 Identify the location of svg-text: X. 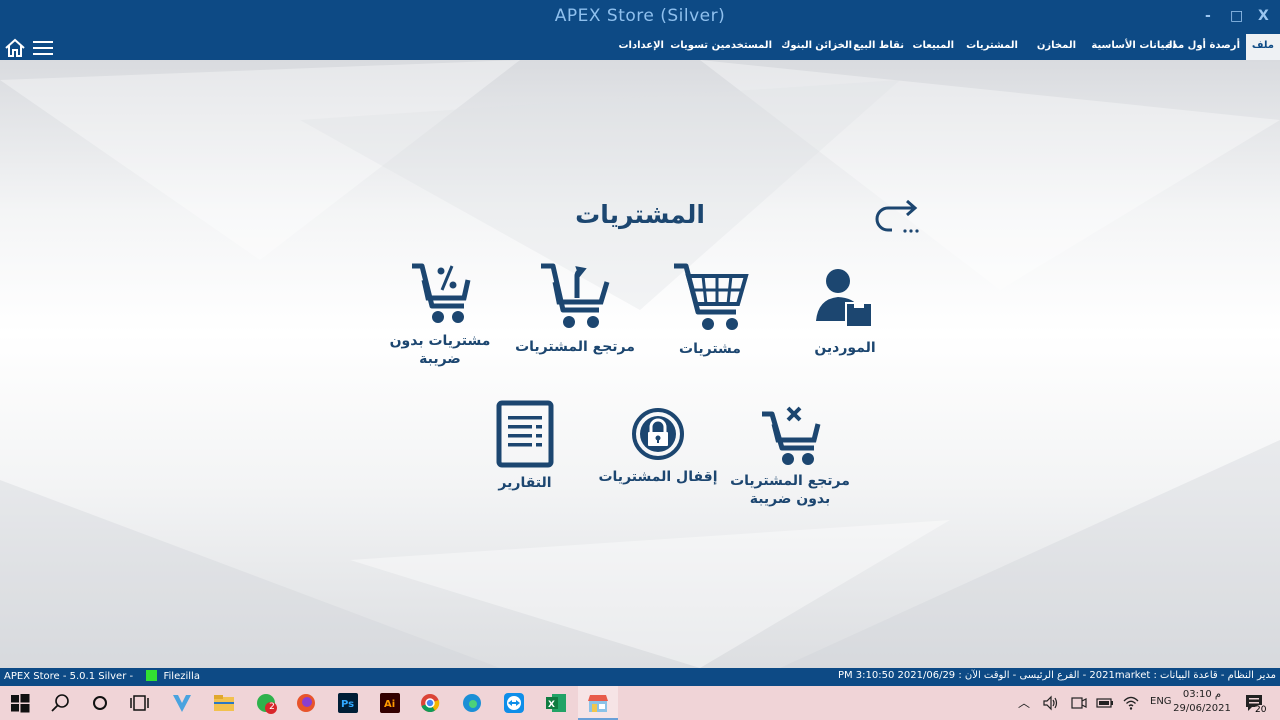
(551, 705).